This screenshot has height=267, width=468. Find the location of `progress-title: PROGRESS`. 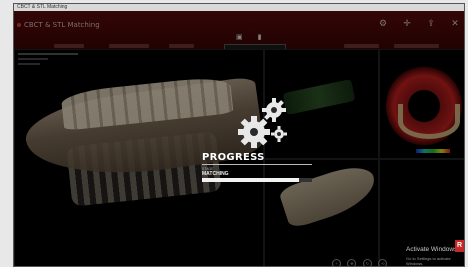

progress-title: PROGRESS is located at coordinates (233, 157).